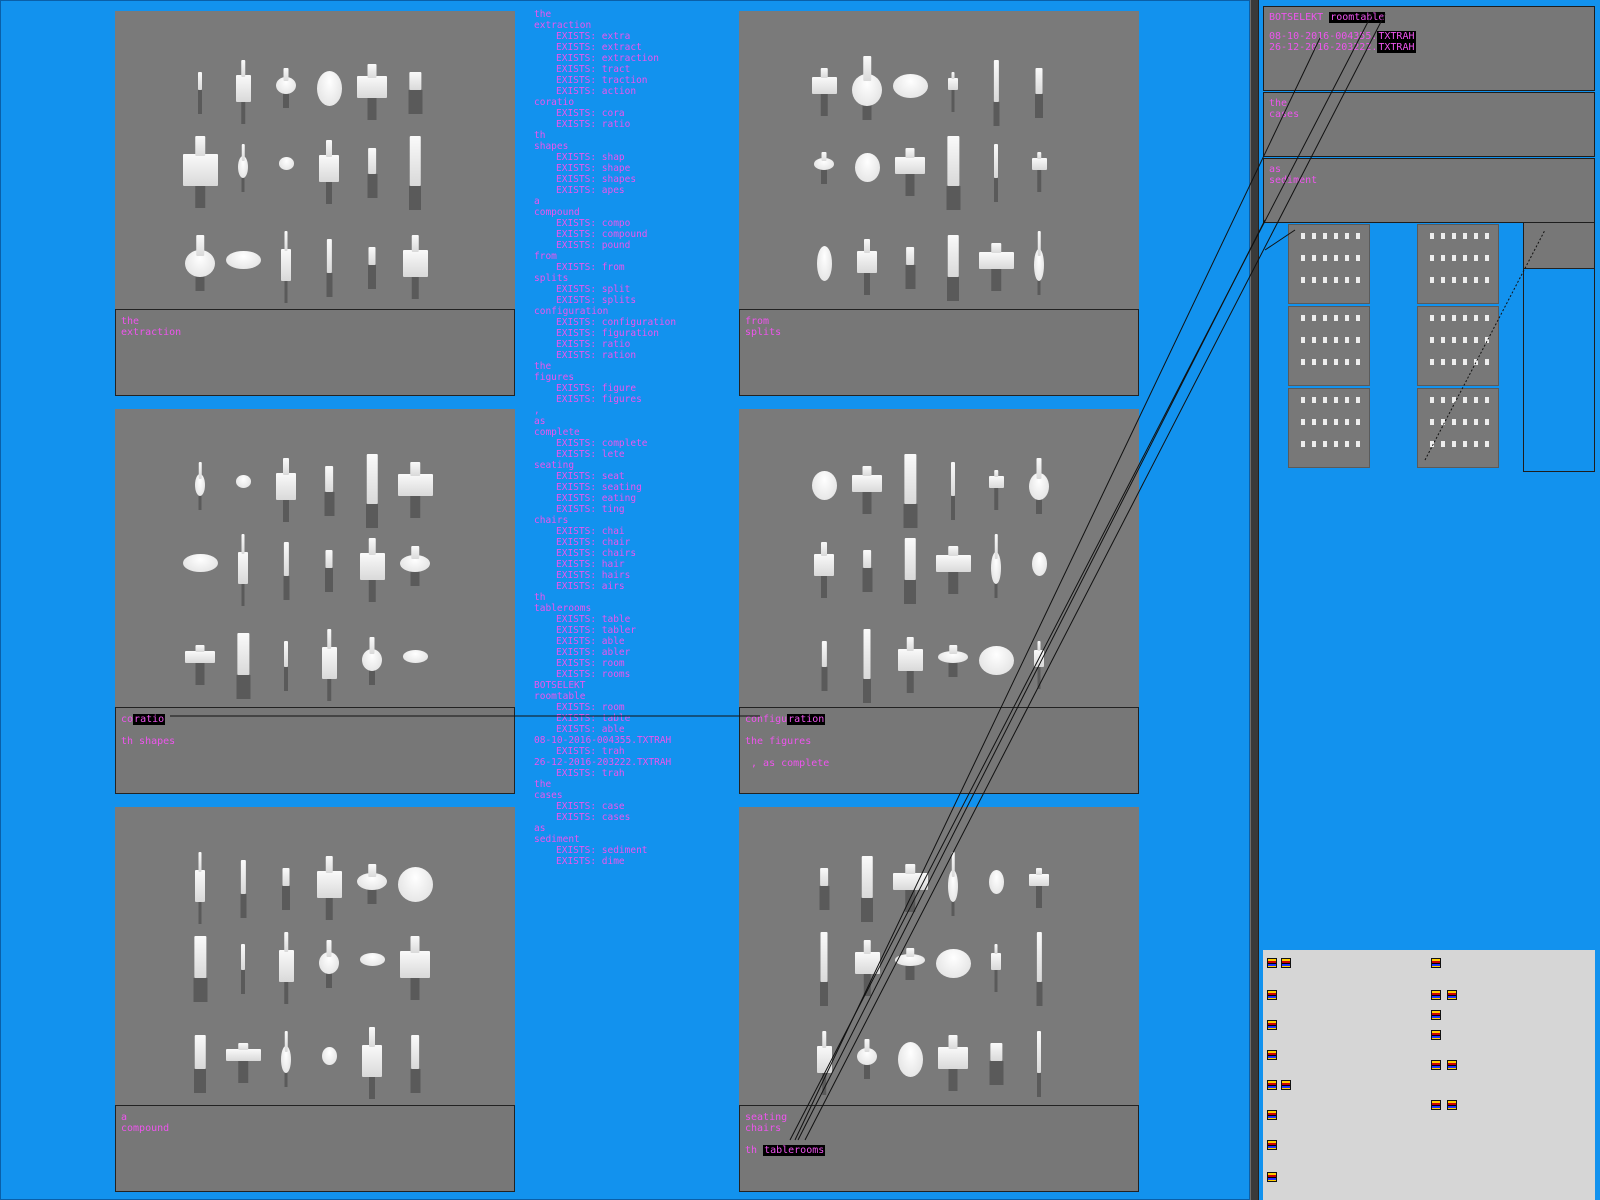  Describe the element at coordinates (785, 1150) in the screenshot. I see `caption-line: th tablerooms` at that location.